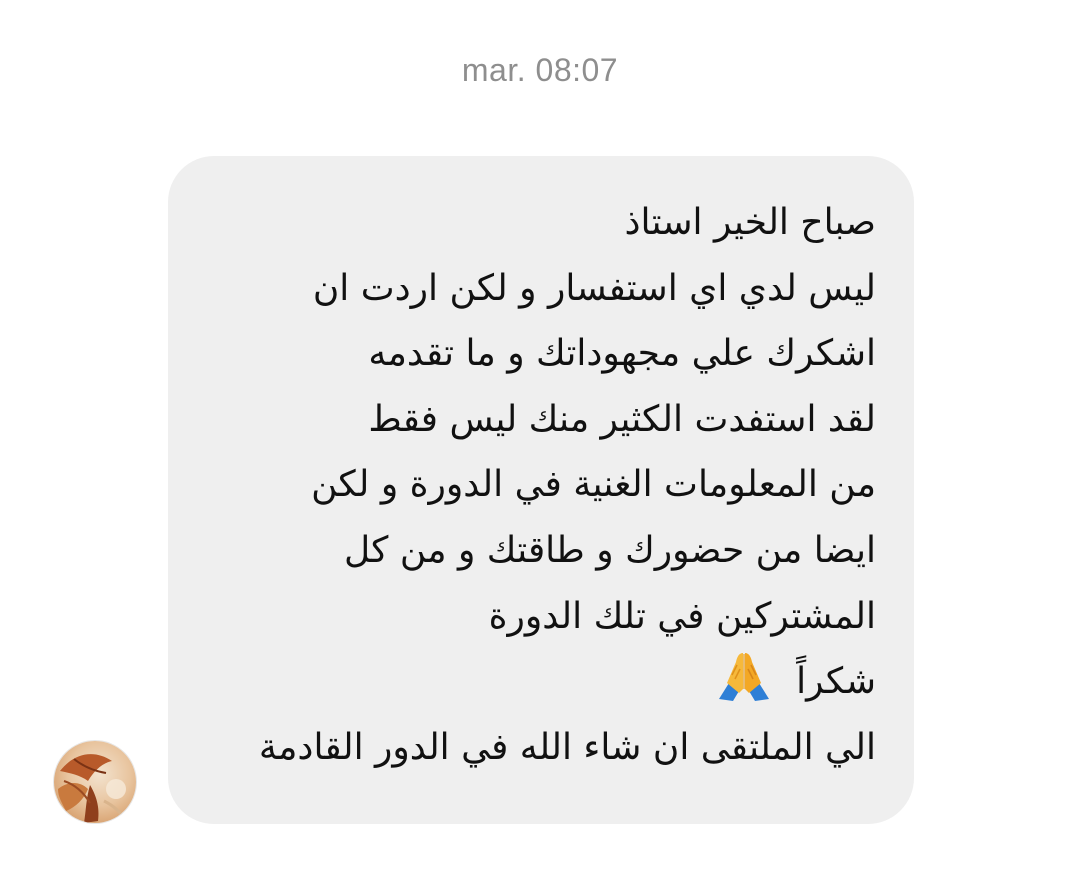 This screenshot has height=894, width=1080. Describe the element at coordinates (593, 485) in the screenshot. I see `message-line: من المعلومات الغنية في الدورة و لكن` at that location.